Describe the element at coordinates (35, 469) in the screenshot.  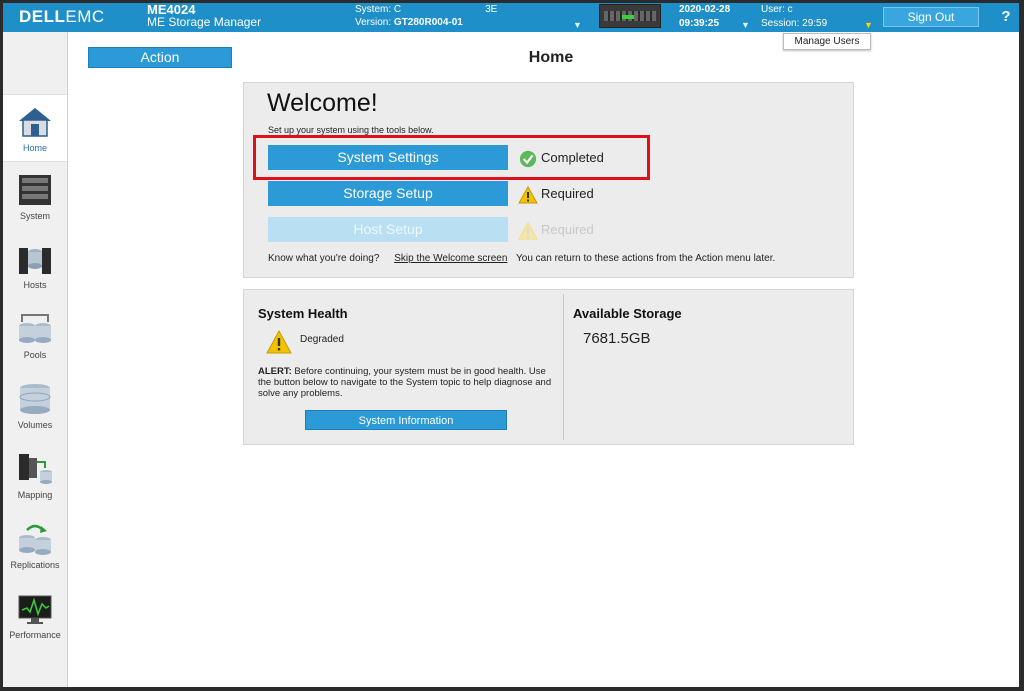
I see `mapping-icon` at that location.